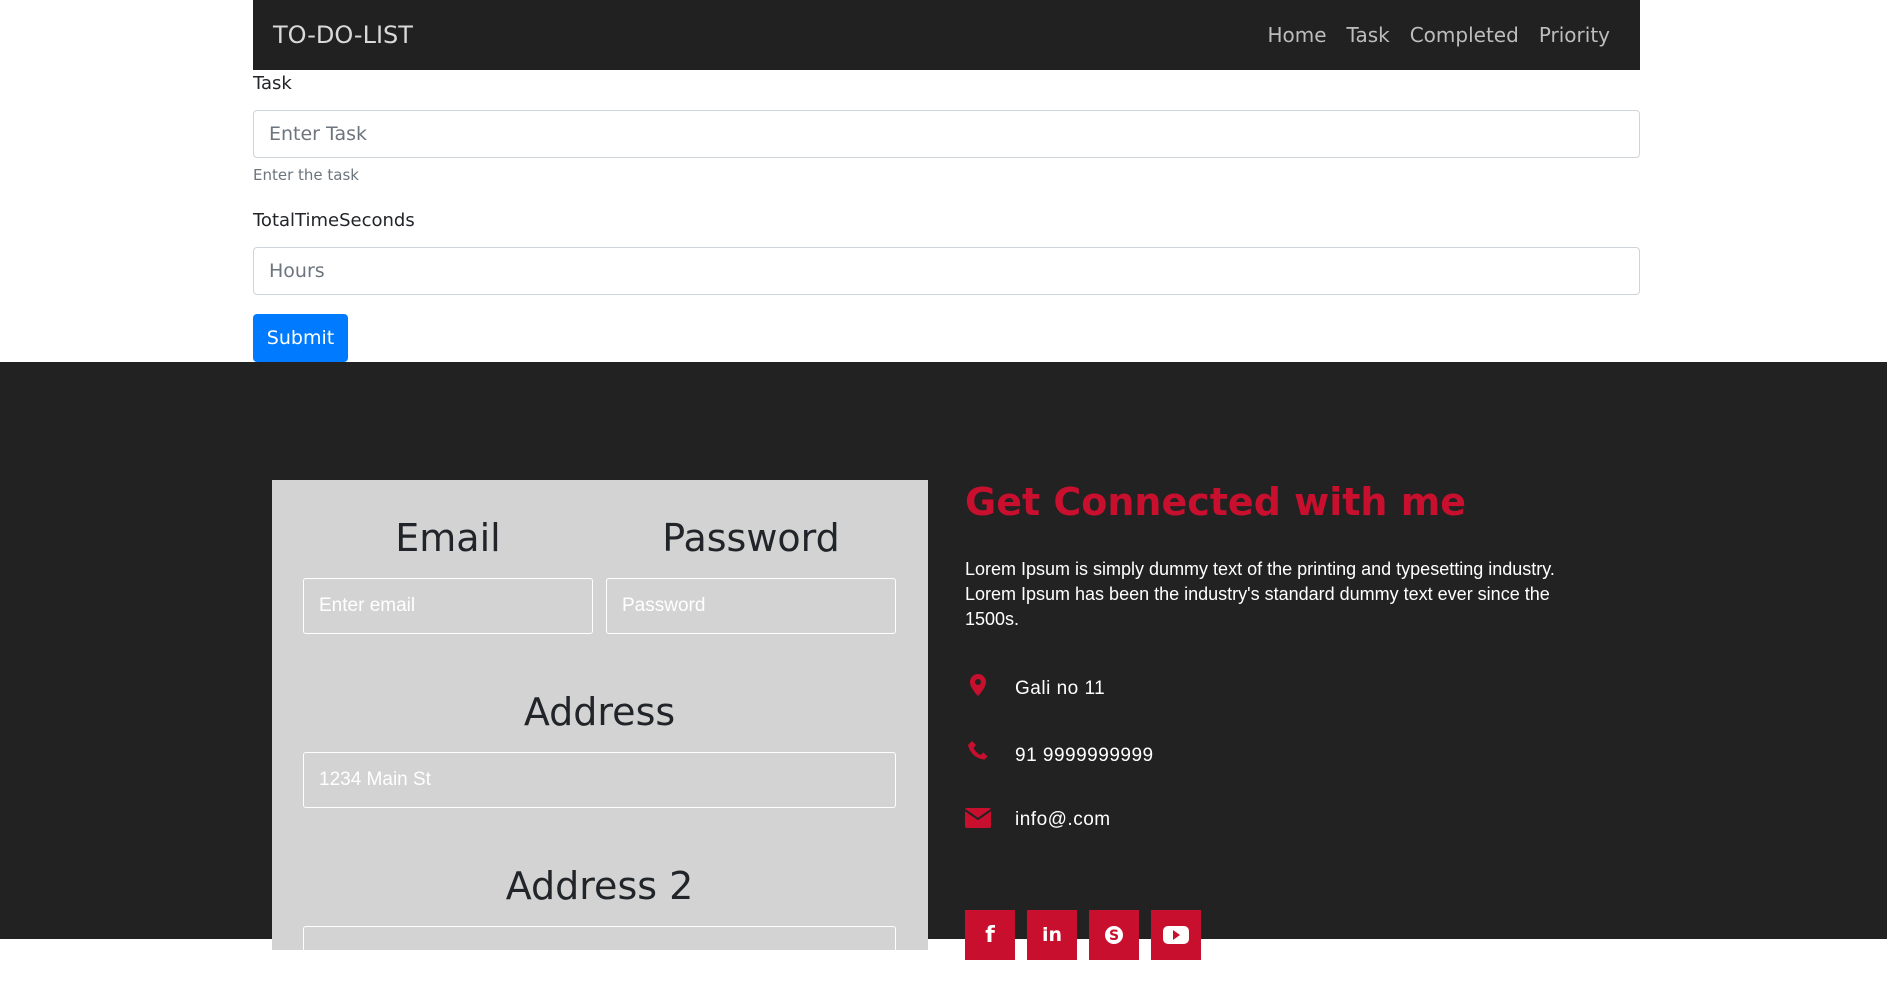 This screenshot has height=982, width=1887. What do you see at coordinates (1574, 35) in the screenshot?
I see `nav-link-priority: Priority` at bounding box center [1574, 35].